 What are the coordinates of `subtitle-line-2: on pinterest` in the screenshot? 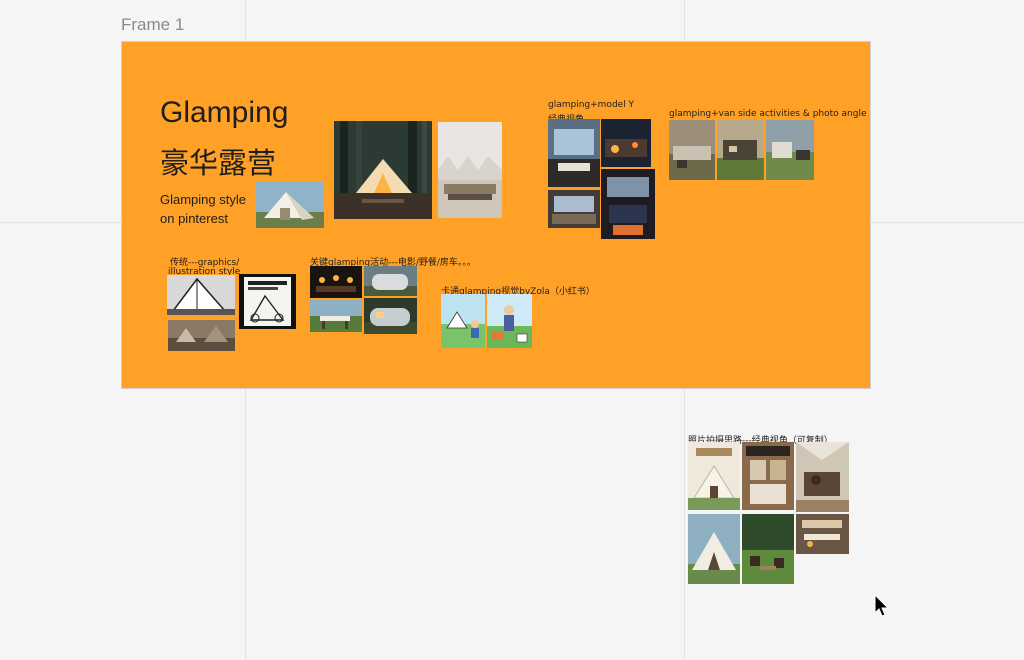 It's located at (194, 218).